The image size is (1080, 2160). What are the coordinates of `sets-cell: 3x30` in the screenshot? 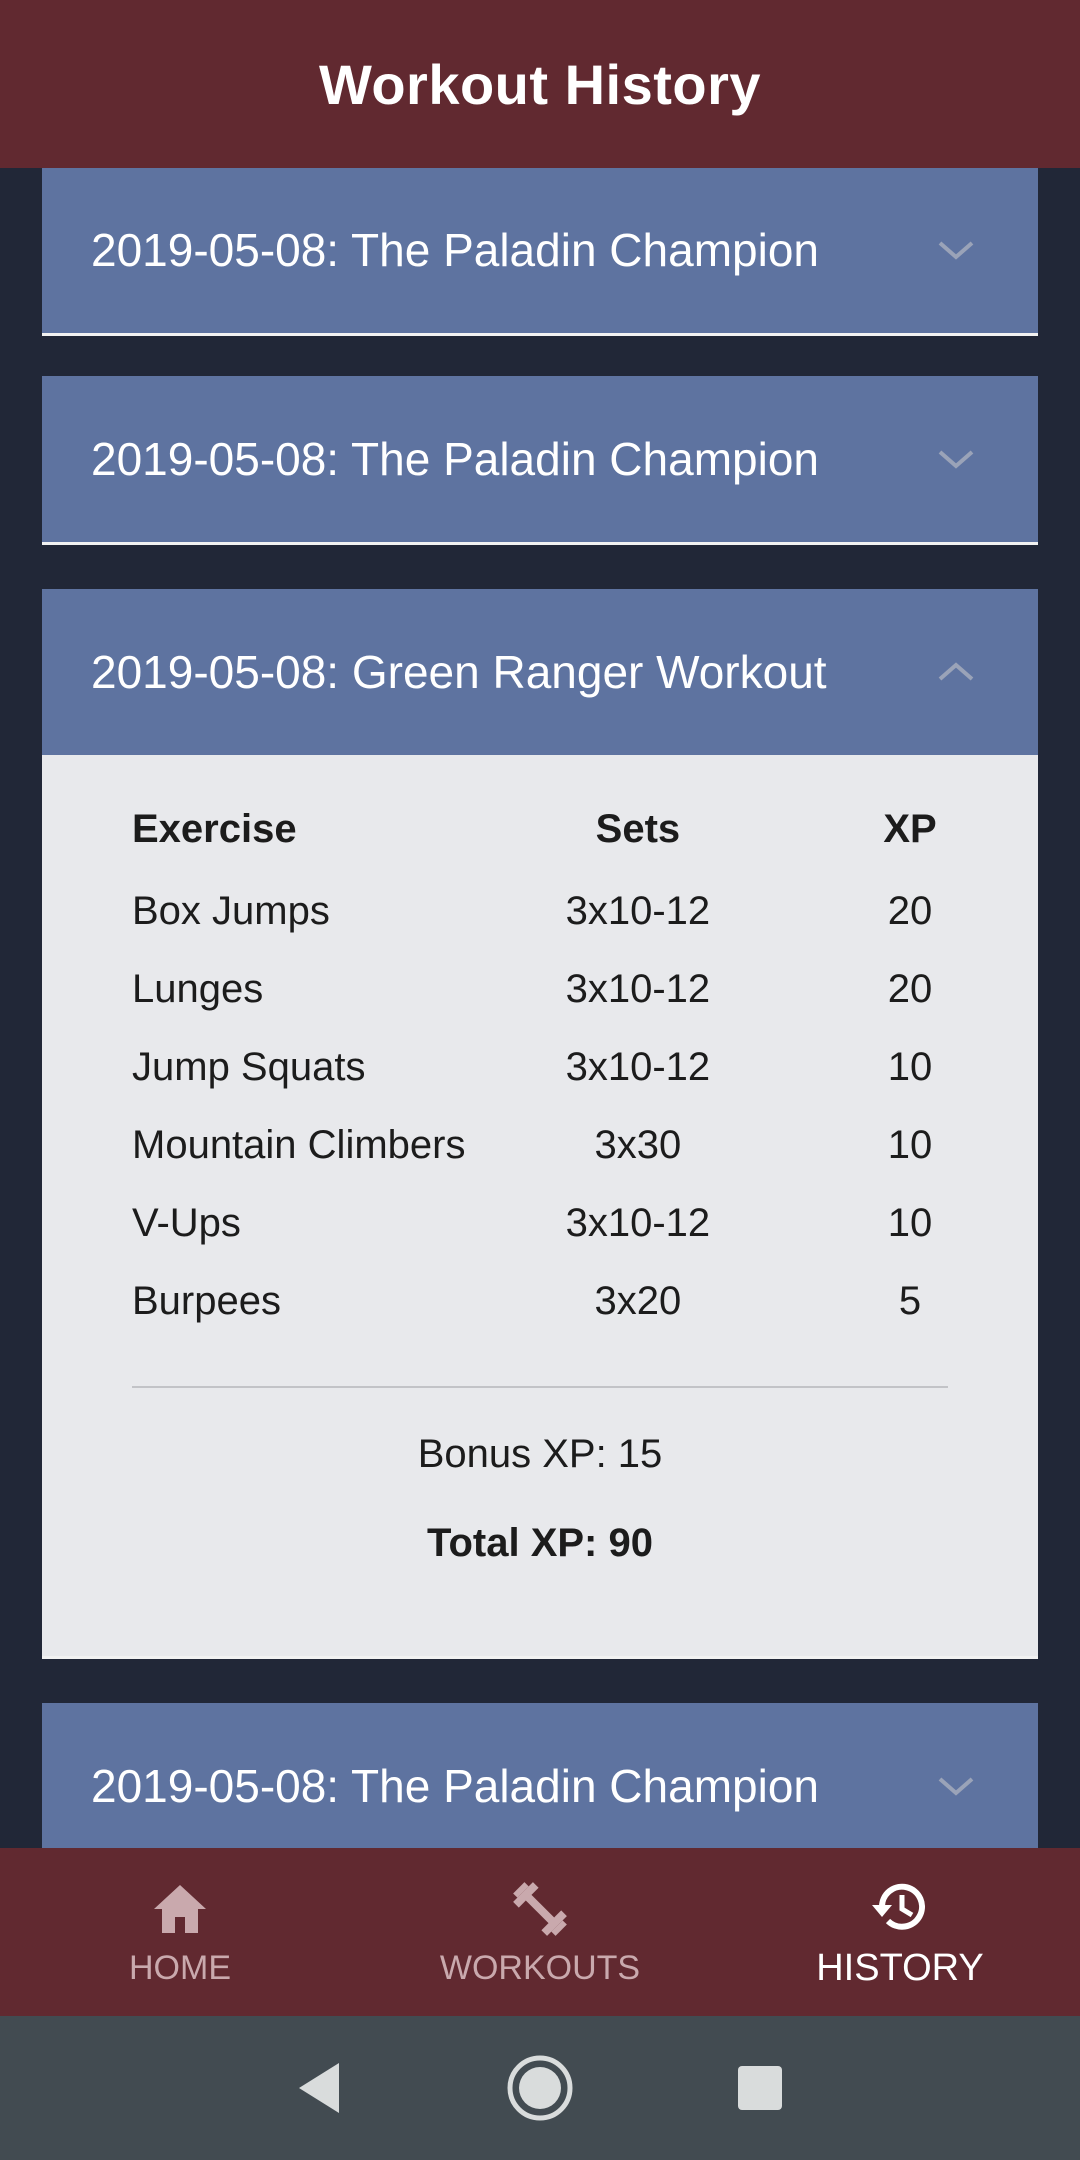 It's located at (638, 1144).